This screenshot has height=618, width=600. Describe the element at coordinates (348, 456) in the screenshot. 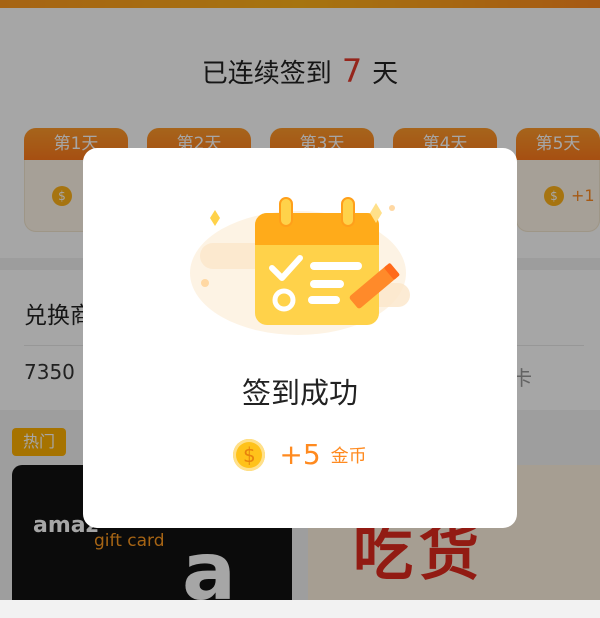

I see `reward-unit: 金币` at that location.